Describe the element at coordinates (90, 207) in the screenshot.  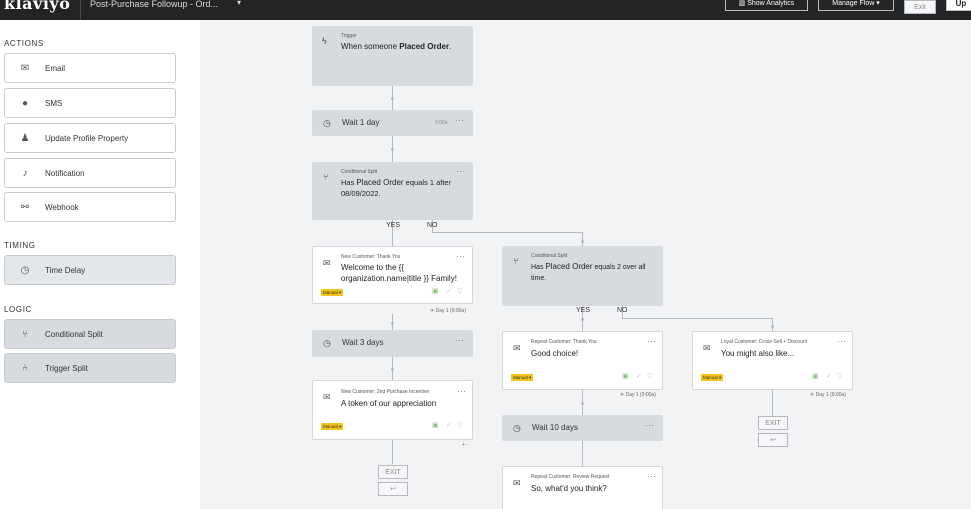
I see `sidebar-item-webhook: ⚯ Webhook` at that location.